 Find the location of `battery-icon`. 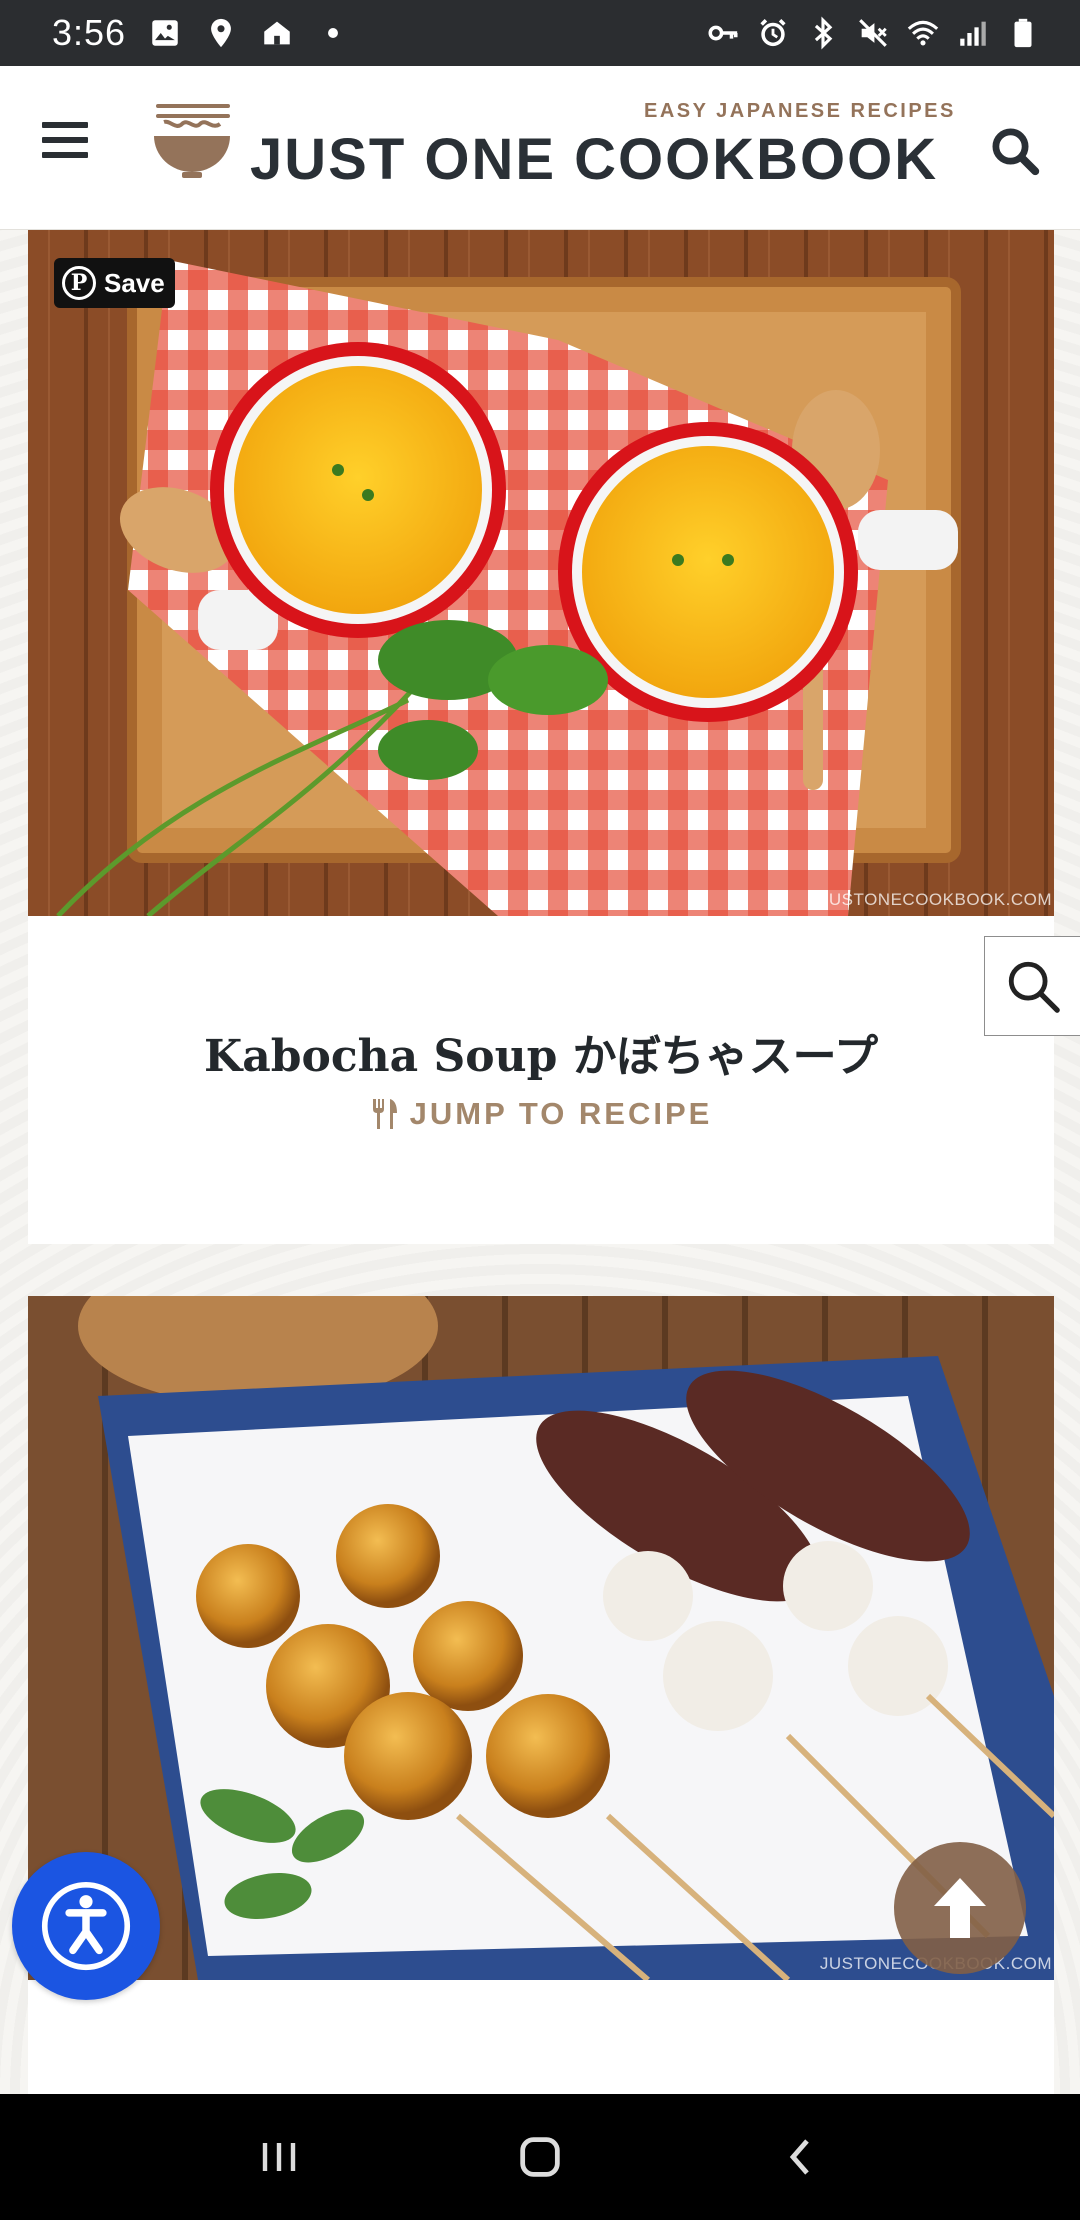

battery-icon is located at coordinates (1023, 33).